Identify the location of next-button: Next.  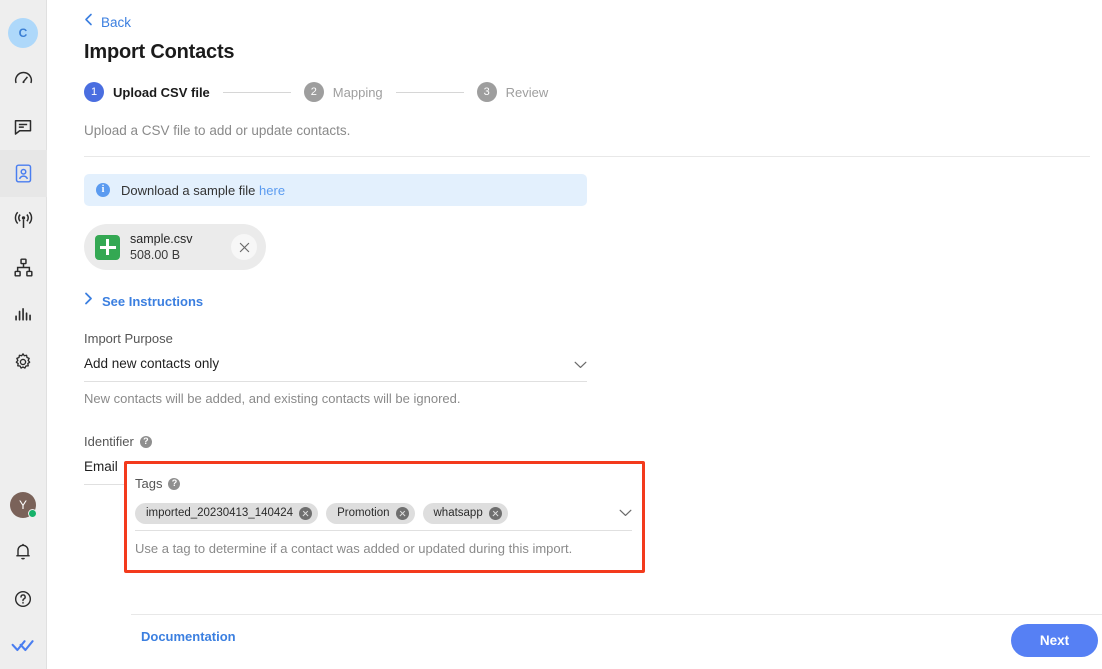
(1054, 640).